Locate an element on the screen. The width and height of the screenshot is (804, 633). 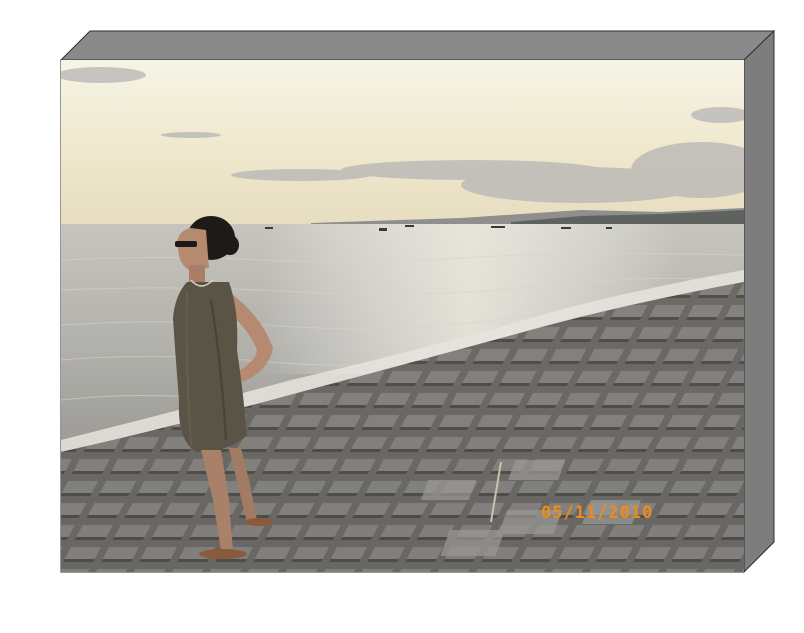
frame-right-face is located at coordinates (759, 301).